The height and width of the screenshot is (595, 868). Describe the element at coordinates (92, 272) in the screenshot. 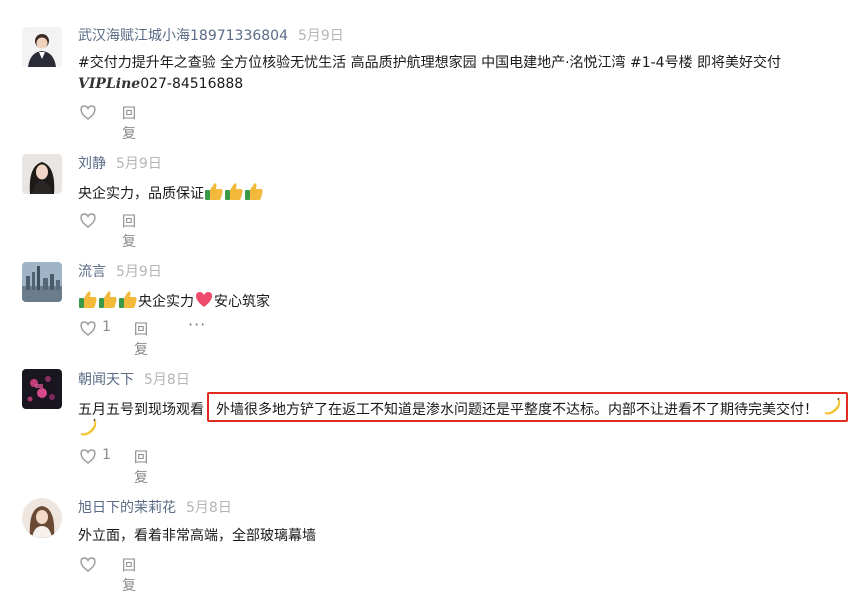

I see `comment-author: 流言` at that location.